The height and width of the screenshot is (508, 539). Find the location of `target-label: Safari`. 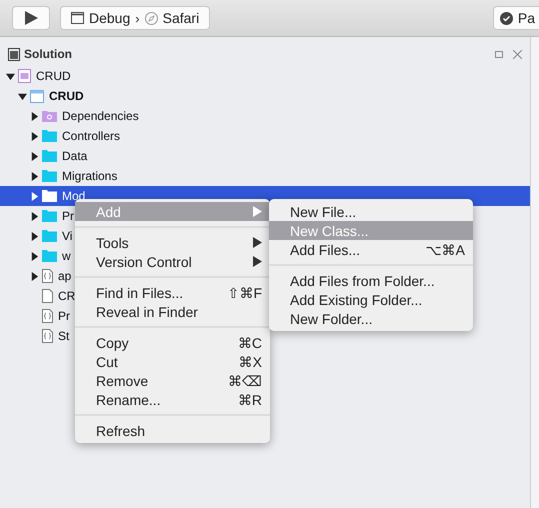

target-label: Safari is located at coordinates (181, 18).